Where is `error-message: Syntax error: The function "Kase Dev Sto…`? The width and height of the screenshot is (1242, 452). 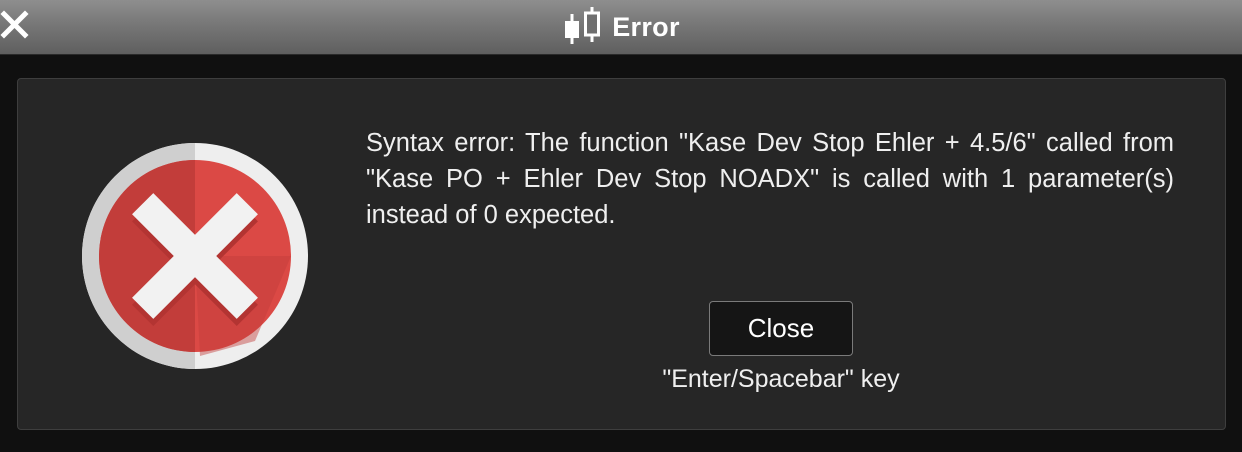 error-message: Syntax error: The function "Kase Dev Sto… is located at coordinates (770, 179).